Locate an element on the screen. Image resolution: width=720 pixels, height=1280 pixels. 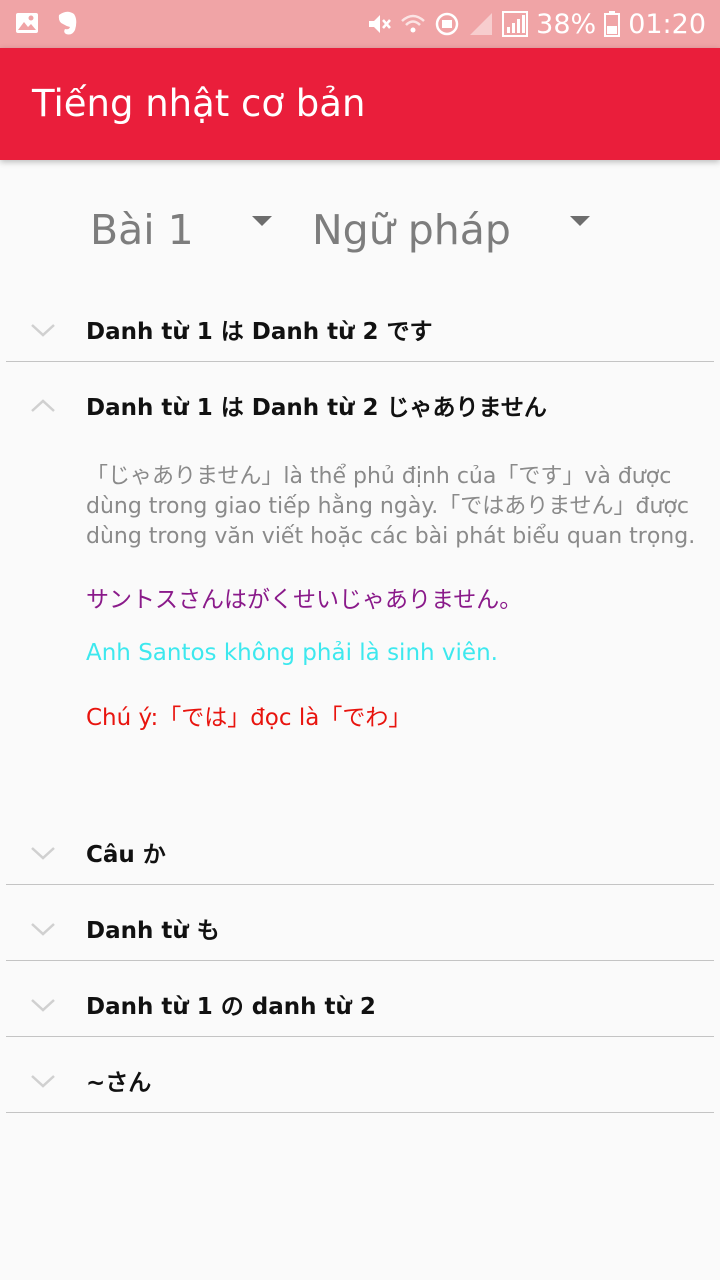
grammar-group-title: ~さん is located at coordinates (119, 1083).